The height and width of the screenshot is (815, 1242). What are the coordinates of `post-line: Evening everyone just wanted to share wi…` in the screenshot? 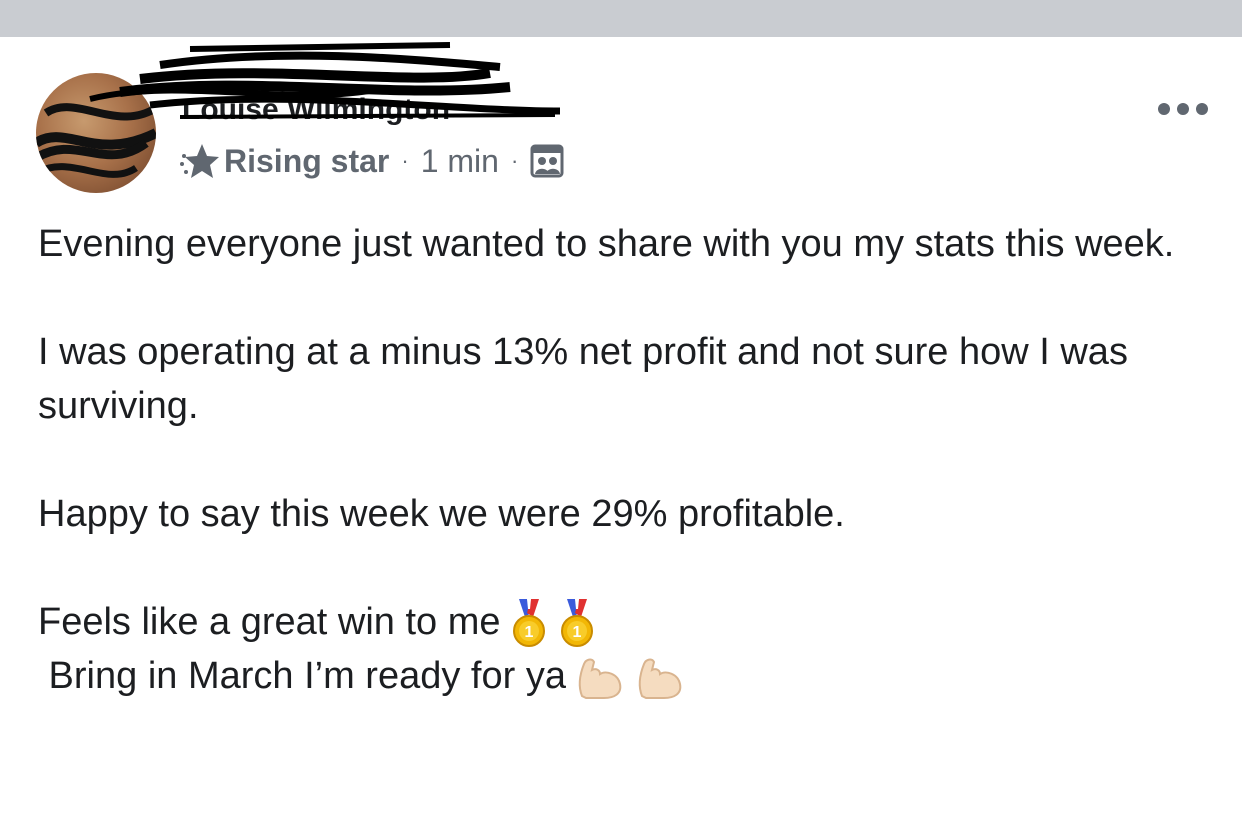 It's located at (606, 244).